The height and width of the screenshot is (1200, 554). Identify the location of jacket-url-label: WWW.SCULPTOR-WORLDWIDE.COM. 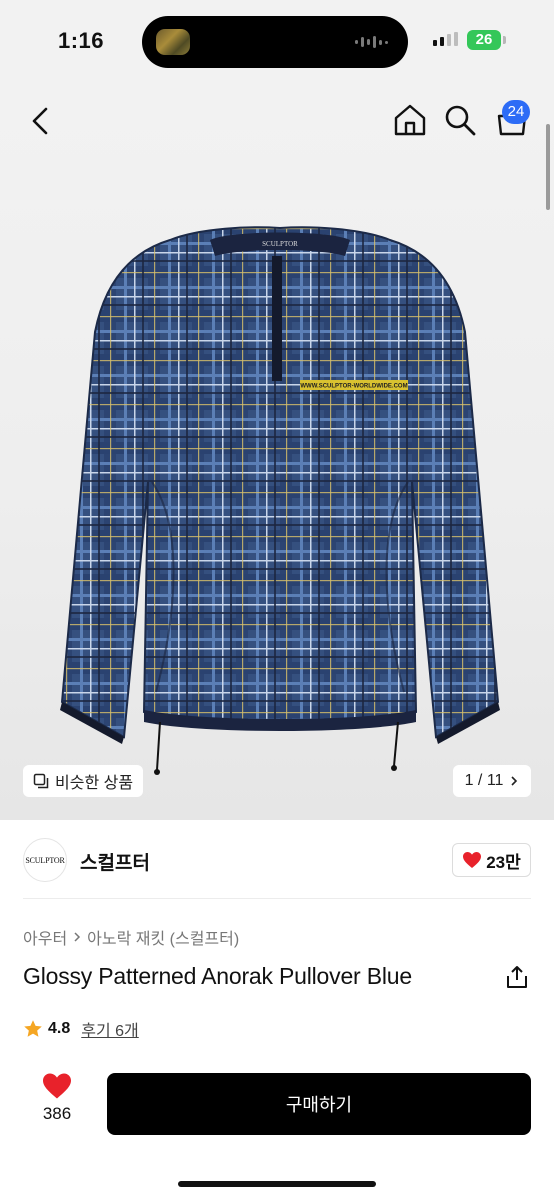
(353, 387).